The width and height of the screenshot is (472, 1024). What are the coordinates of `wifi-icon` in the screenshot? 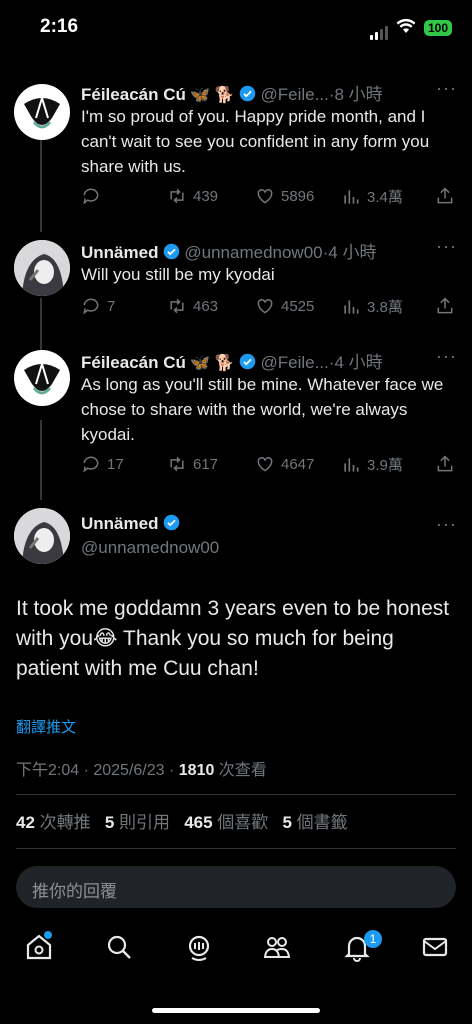 It's located at (406, 25).